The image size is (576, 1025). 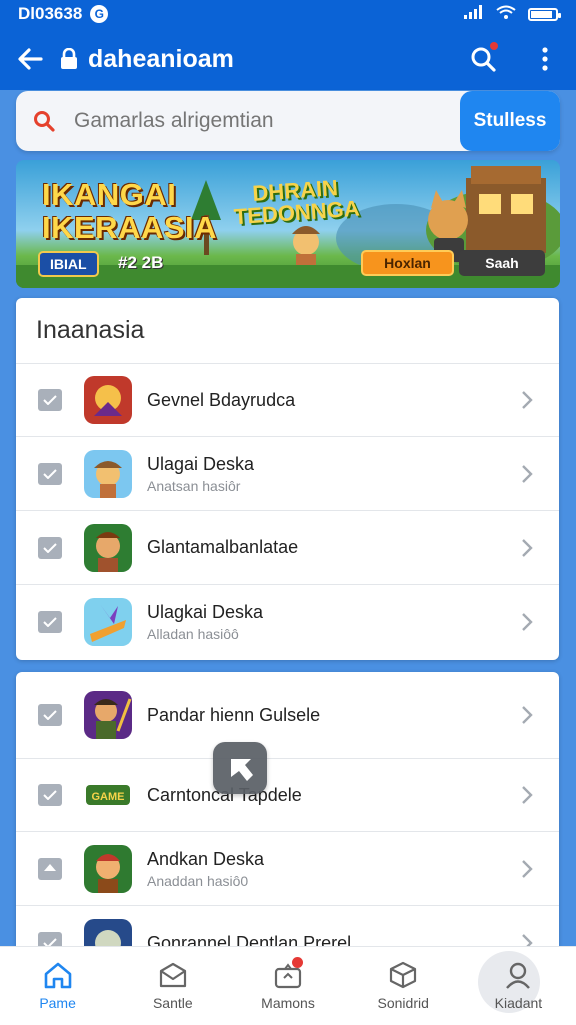 I want to click on banner-title-line-2: IKERAASIA, so click(x=130, y=227).